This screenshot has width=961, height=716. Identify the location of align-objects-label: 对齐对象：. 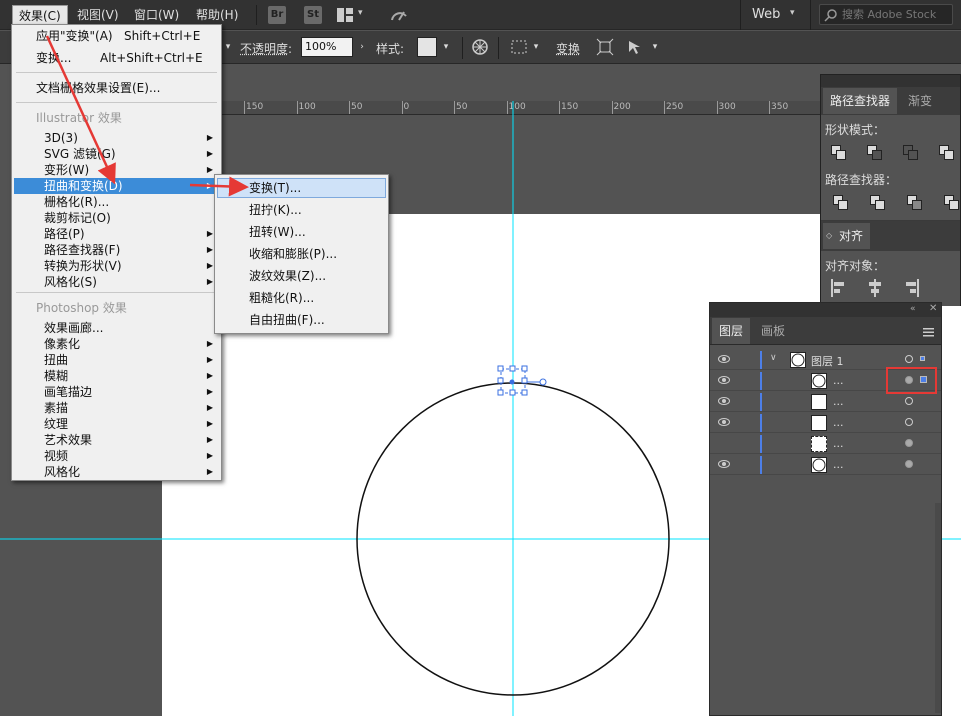
(855, 266).